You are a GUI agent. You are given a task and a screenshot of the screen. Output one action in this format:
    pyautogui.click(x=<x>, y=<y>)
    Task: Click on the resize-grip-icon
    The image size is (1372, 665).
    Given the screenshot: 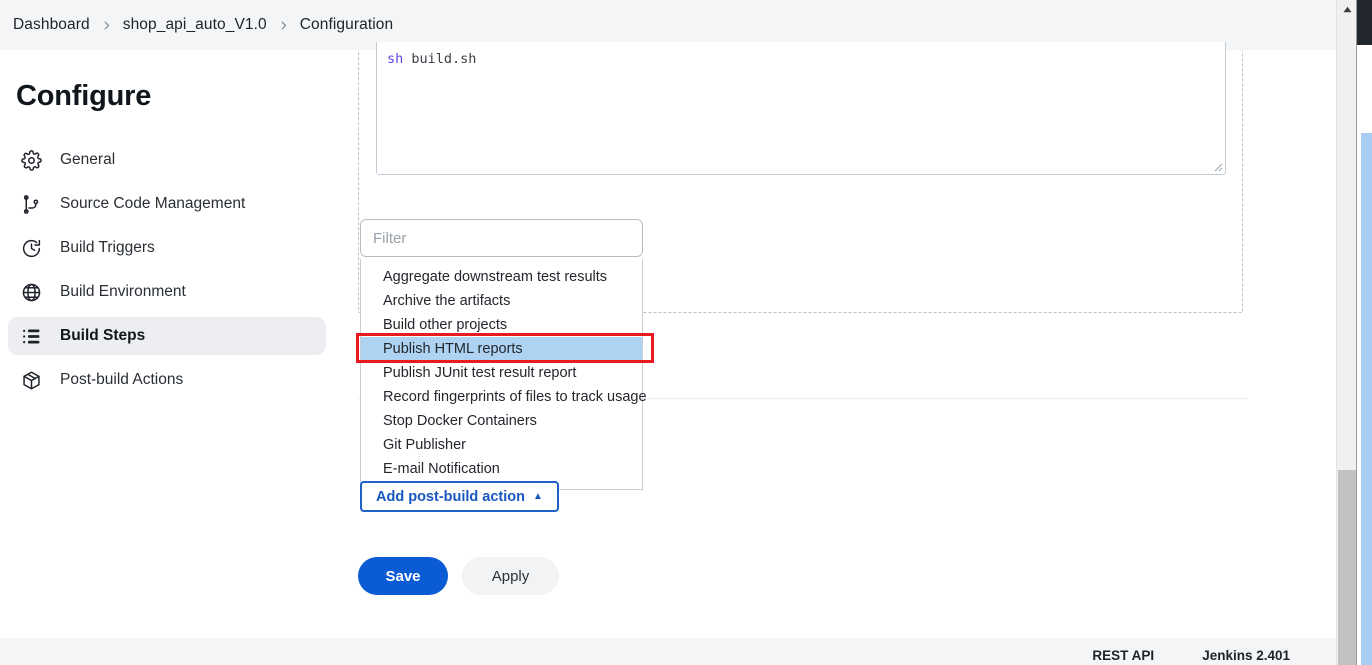 What is the action you would take?
    pyautogui.click(x=1217, y=166)
    